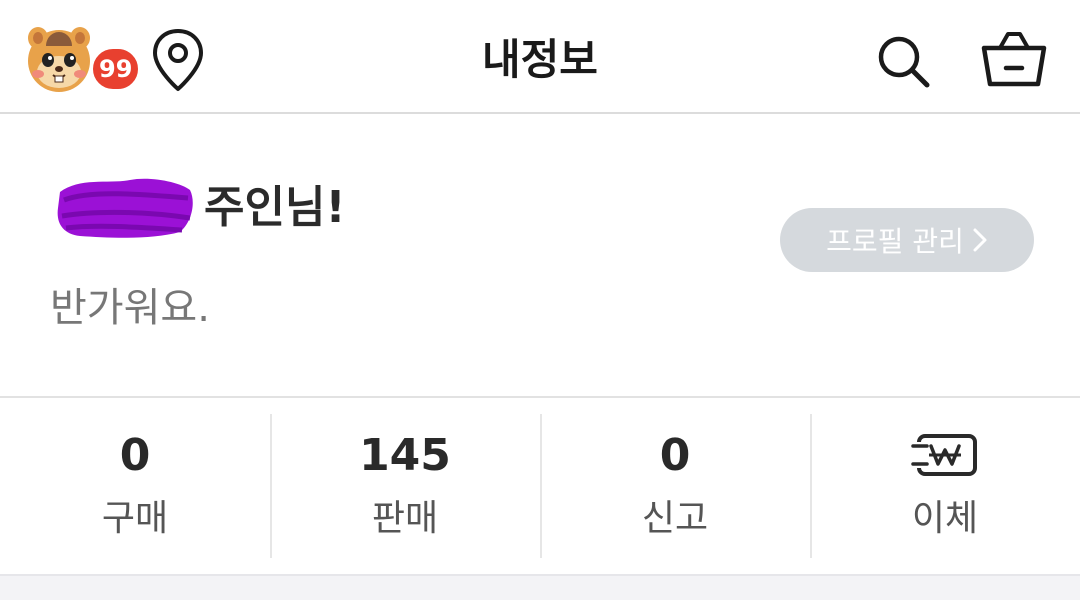 Image resolution: width=1080 pixels, height=600 pixels. I want to click on stat-report-label: 신고, so click(675, 518).